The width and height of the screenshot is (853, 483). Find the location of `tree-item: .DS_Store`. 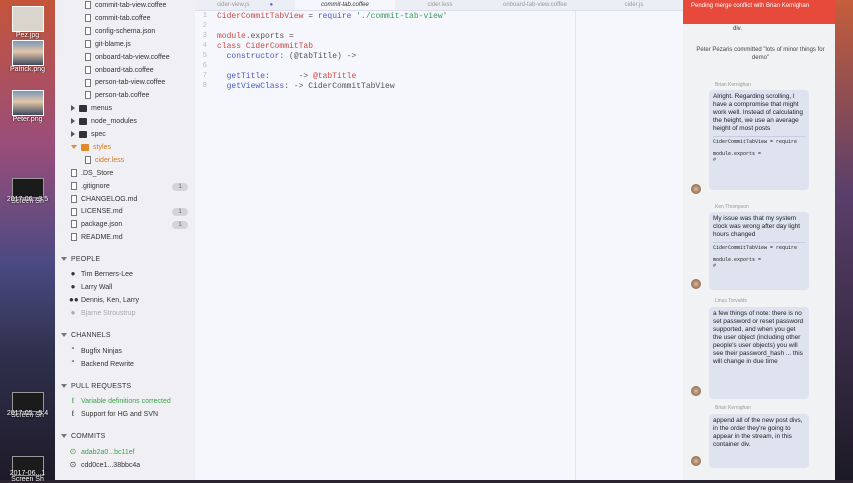

tree-item: .DS_Store is located at coordinates (92, 174).